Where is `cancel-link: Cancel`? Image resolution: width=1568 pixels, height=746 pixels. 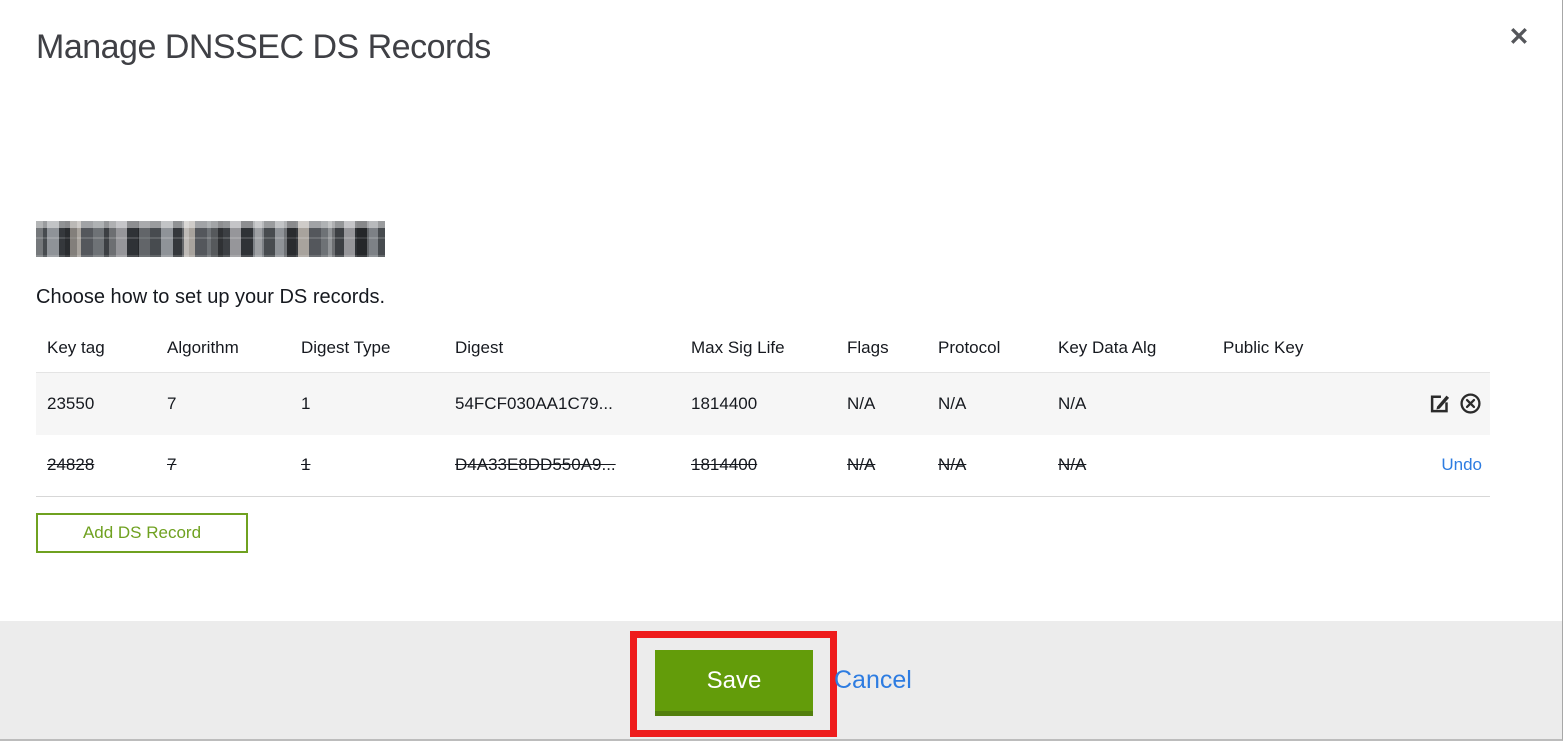 cancel-link: Cancel is located at coordinates (873, 680).